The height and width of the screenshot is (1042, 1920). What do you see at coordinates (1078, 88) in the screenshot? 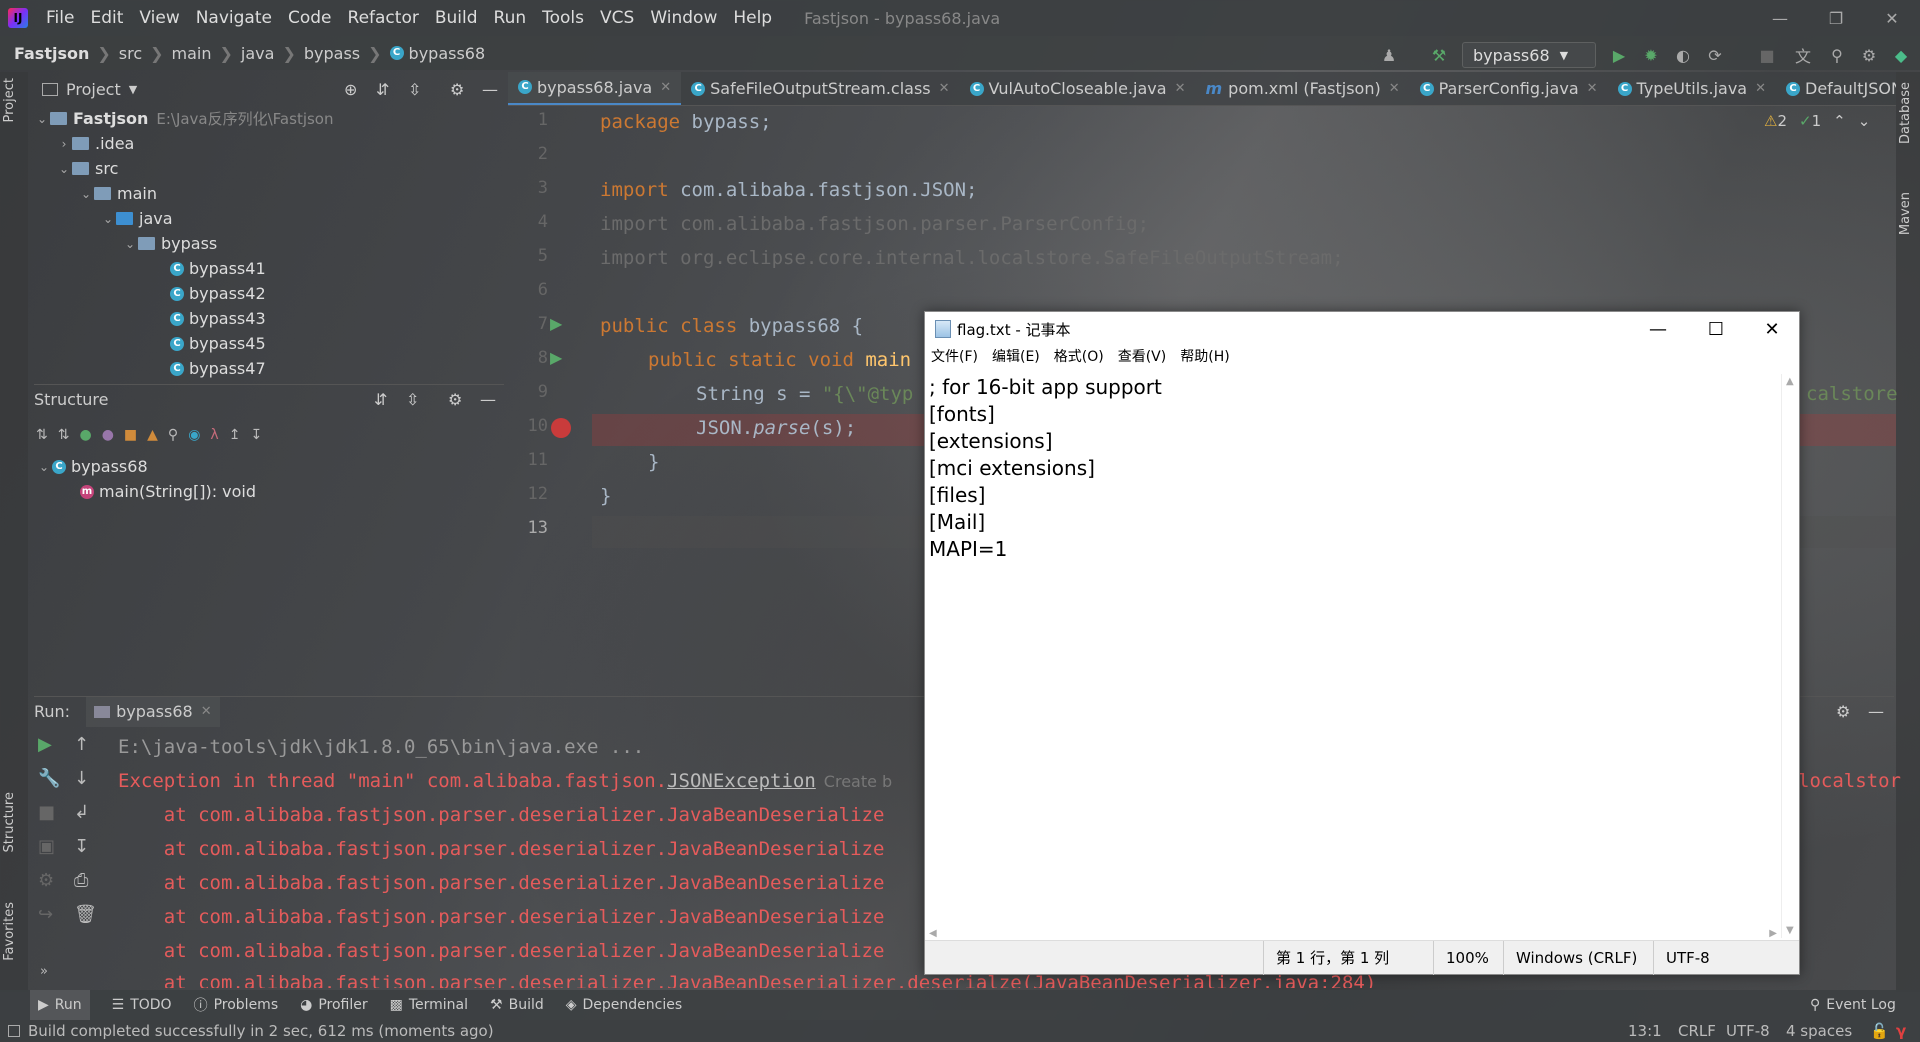
I see `tab-vulautocloseable: C VulAutoCloseable.java ✕` at bounding box center [1078, 88].